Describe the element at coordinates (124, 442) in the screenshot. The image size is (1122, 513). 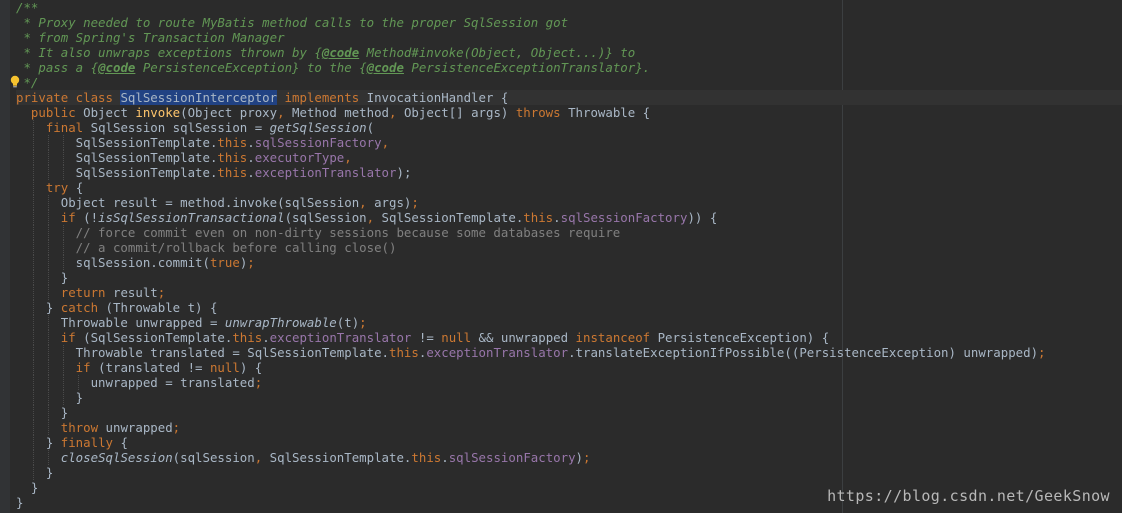
I see `code-token: {` at that location.